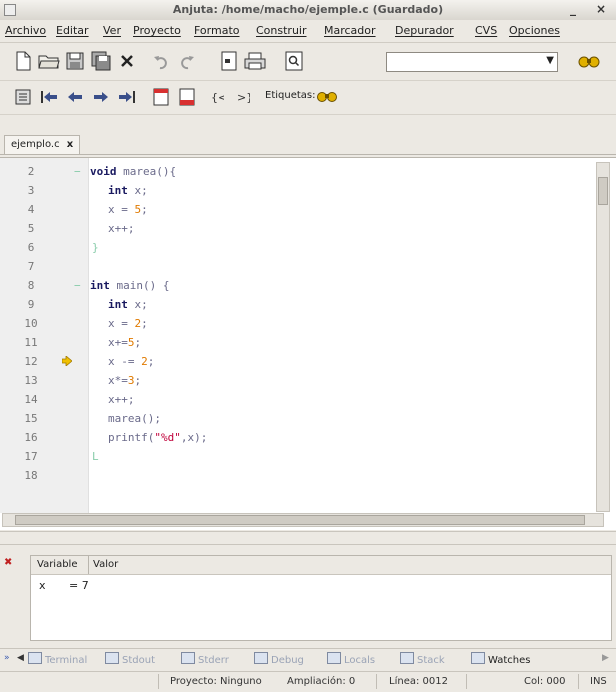 This screenshot has height=692, width=616. Describe the element at coordinates (279, 660) in the screenshot. I see `tab-debug: Debug` at that location.